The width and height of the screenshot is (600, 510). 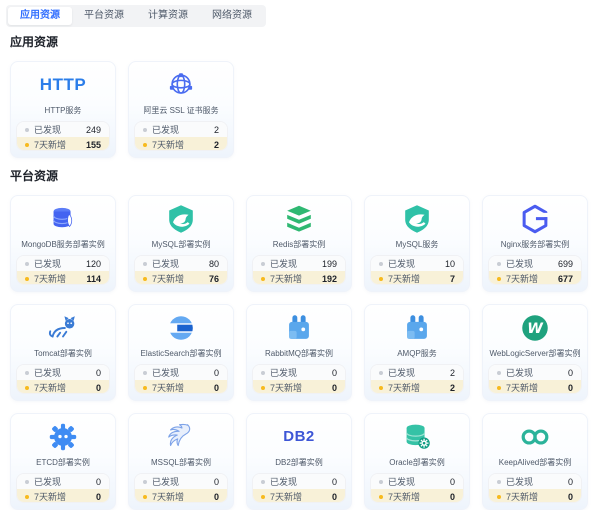 What do you see at coordinates (535, 461) in the screenshot?
I see `resource-card: KeepAlived部署实例 已发现 0 7天新增 0` at bounding box center [535, 461].